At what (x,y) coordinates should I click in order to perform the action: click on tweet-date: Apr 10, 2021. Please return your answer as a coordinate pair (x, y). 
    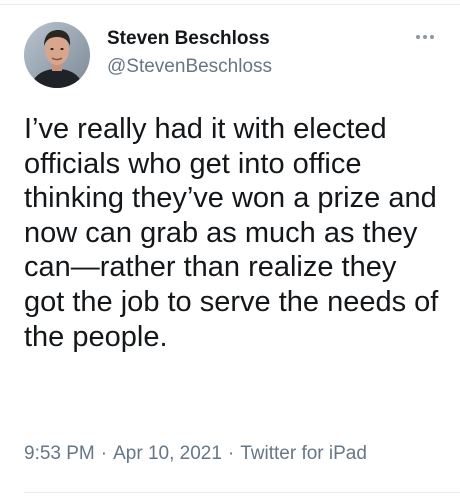
    Looking at the image, I should click on (167, 453).